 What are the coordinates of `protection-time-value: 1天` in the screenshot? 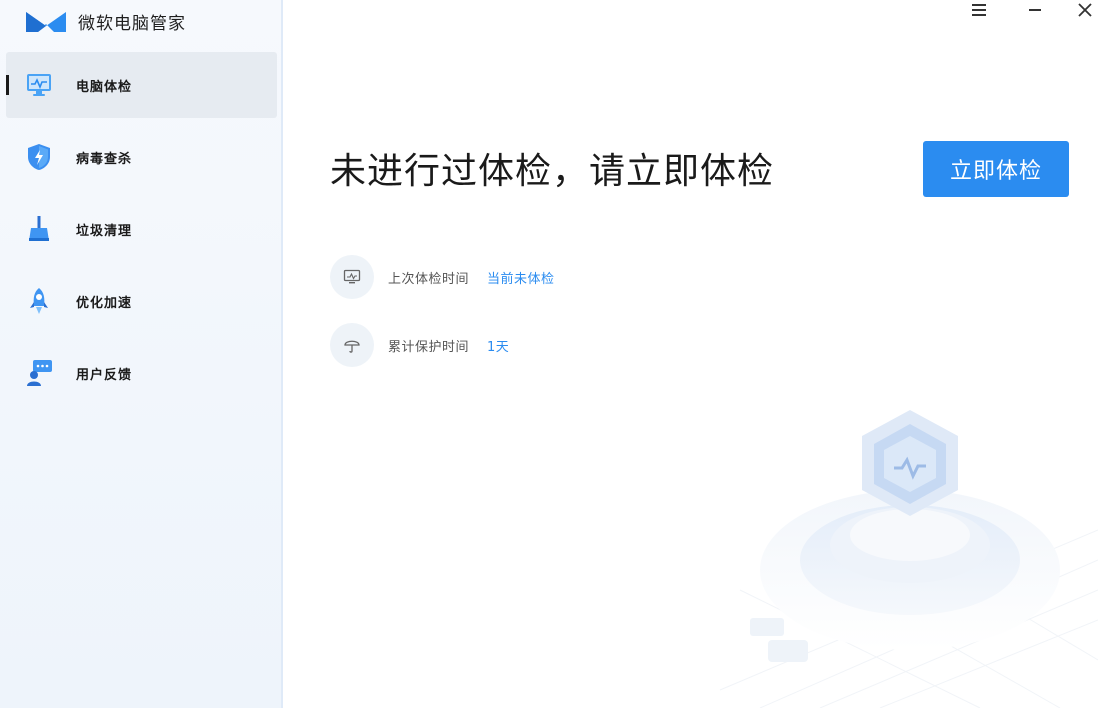 It's located at (498, 347).